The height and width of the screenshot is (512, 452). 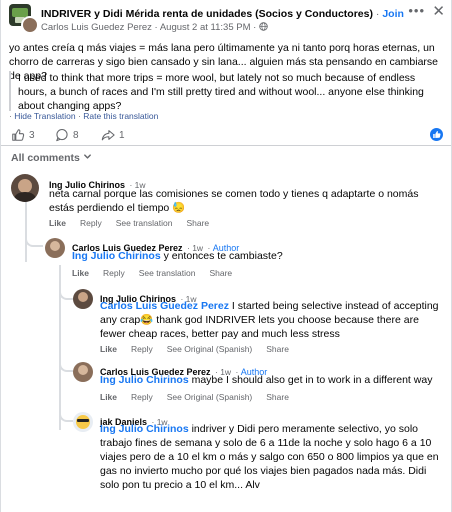 I want to click on comment-icon, so click(x=62, y=135).